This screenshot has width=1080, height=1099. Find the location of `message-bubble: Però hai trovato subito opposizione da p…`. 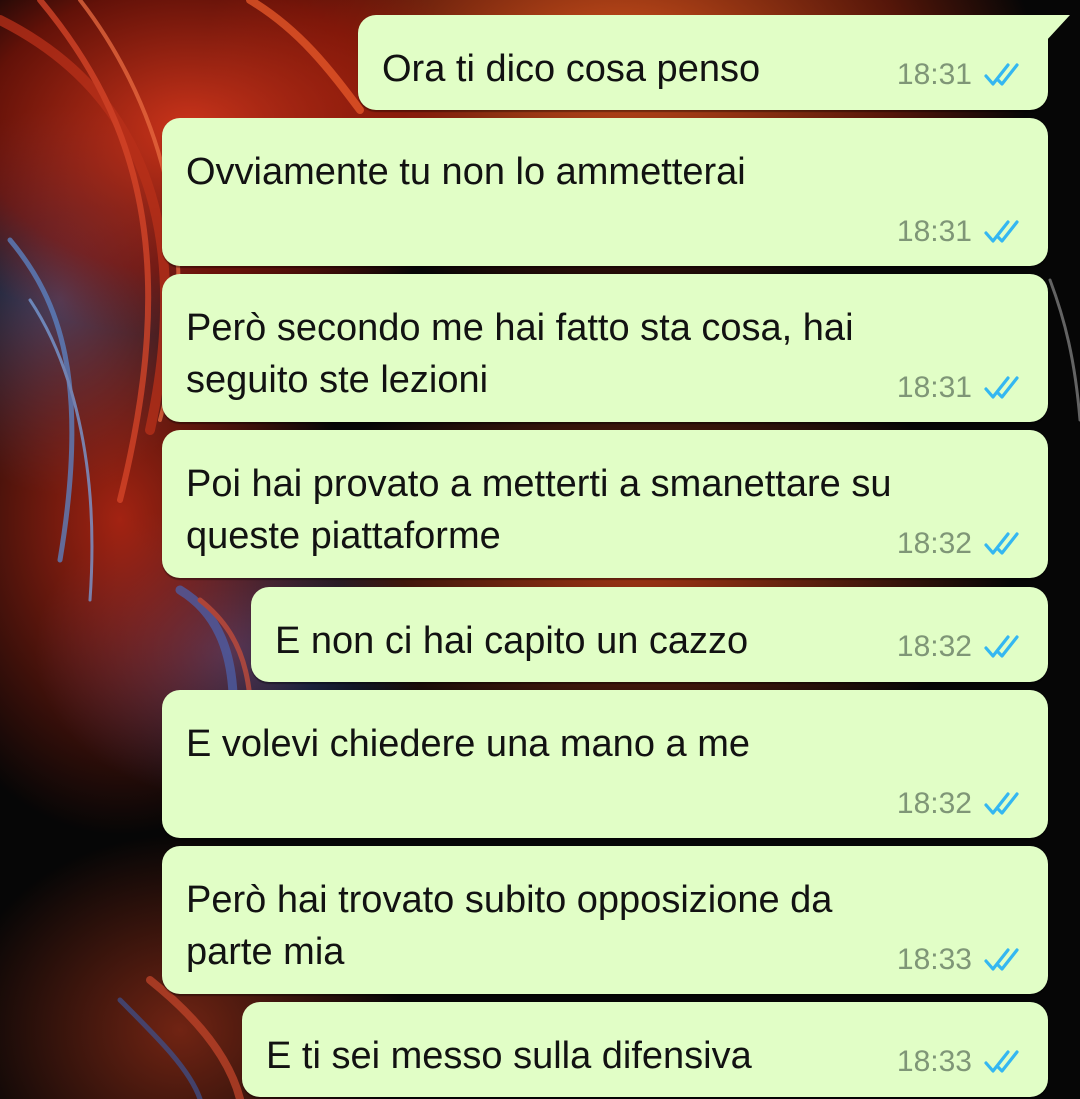

message-bubble: Però hai trovato subito opposizione da p… is located at coordinates (605, 920).